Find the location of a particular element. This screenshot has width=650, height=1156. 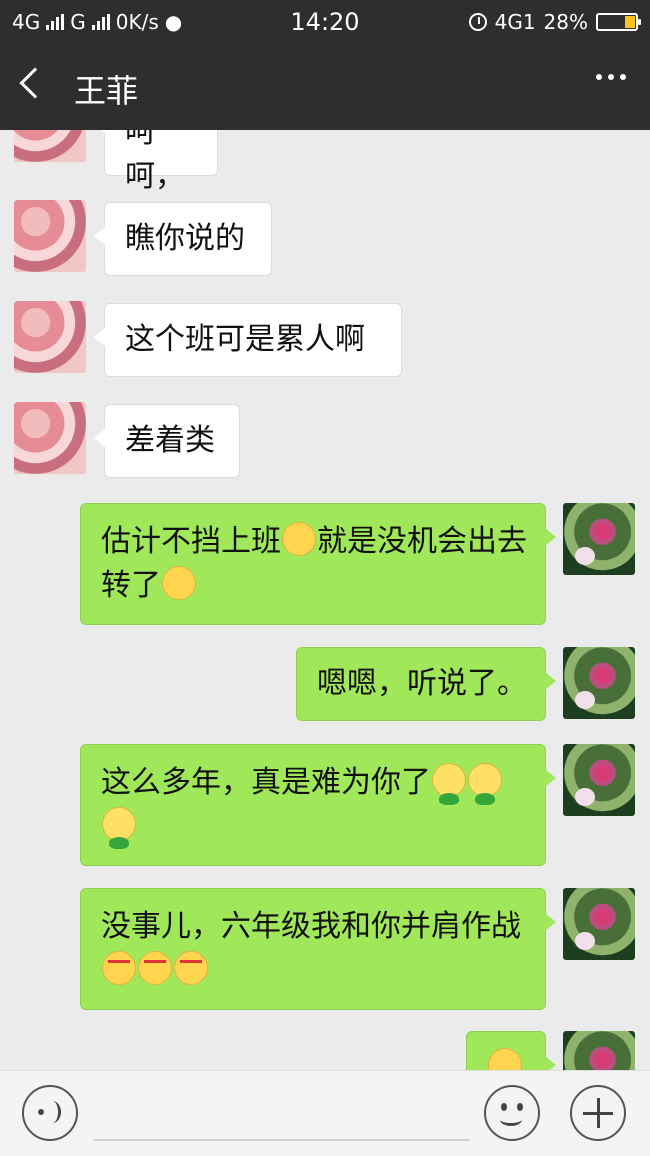

message-text: 没事儿，六年级我和你并肩作战 is located at coordinates (311, 926).